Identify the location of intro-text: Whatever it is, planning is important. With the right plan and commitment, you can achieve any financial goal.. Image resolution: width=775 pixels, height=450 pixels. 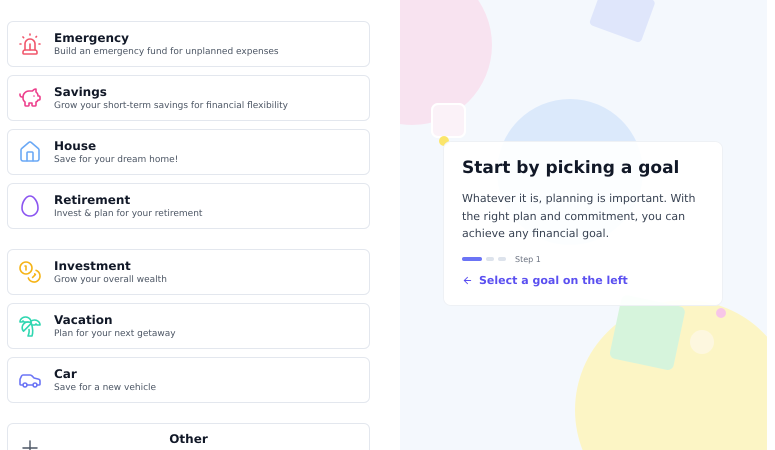
(579, 216).